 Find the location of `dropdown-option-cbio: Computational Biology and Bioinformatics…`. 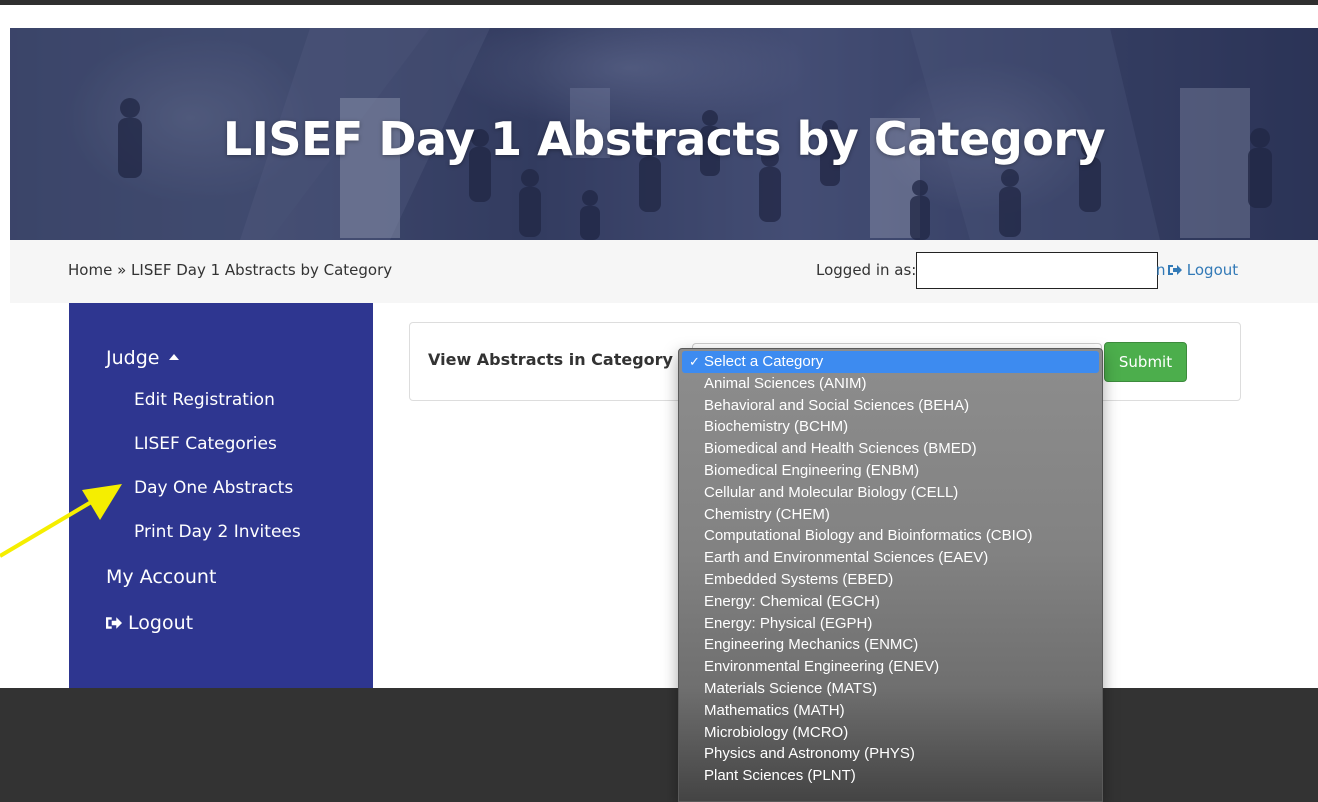

dropdown-option-cbio: Computational Biology and Bioinformatics… is located at coordinates (890, 536).